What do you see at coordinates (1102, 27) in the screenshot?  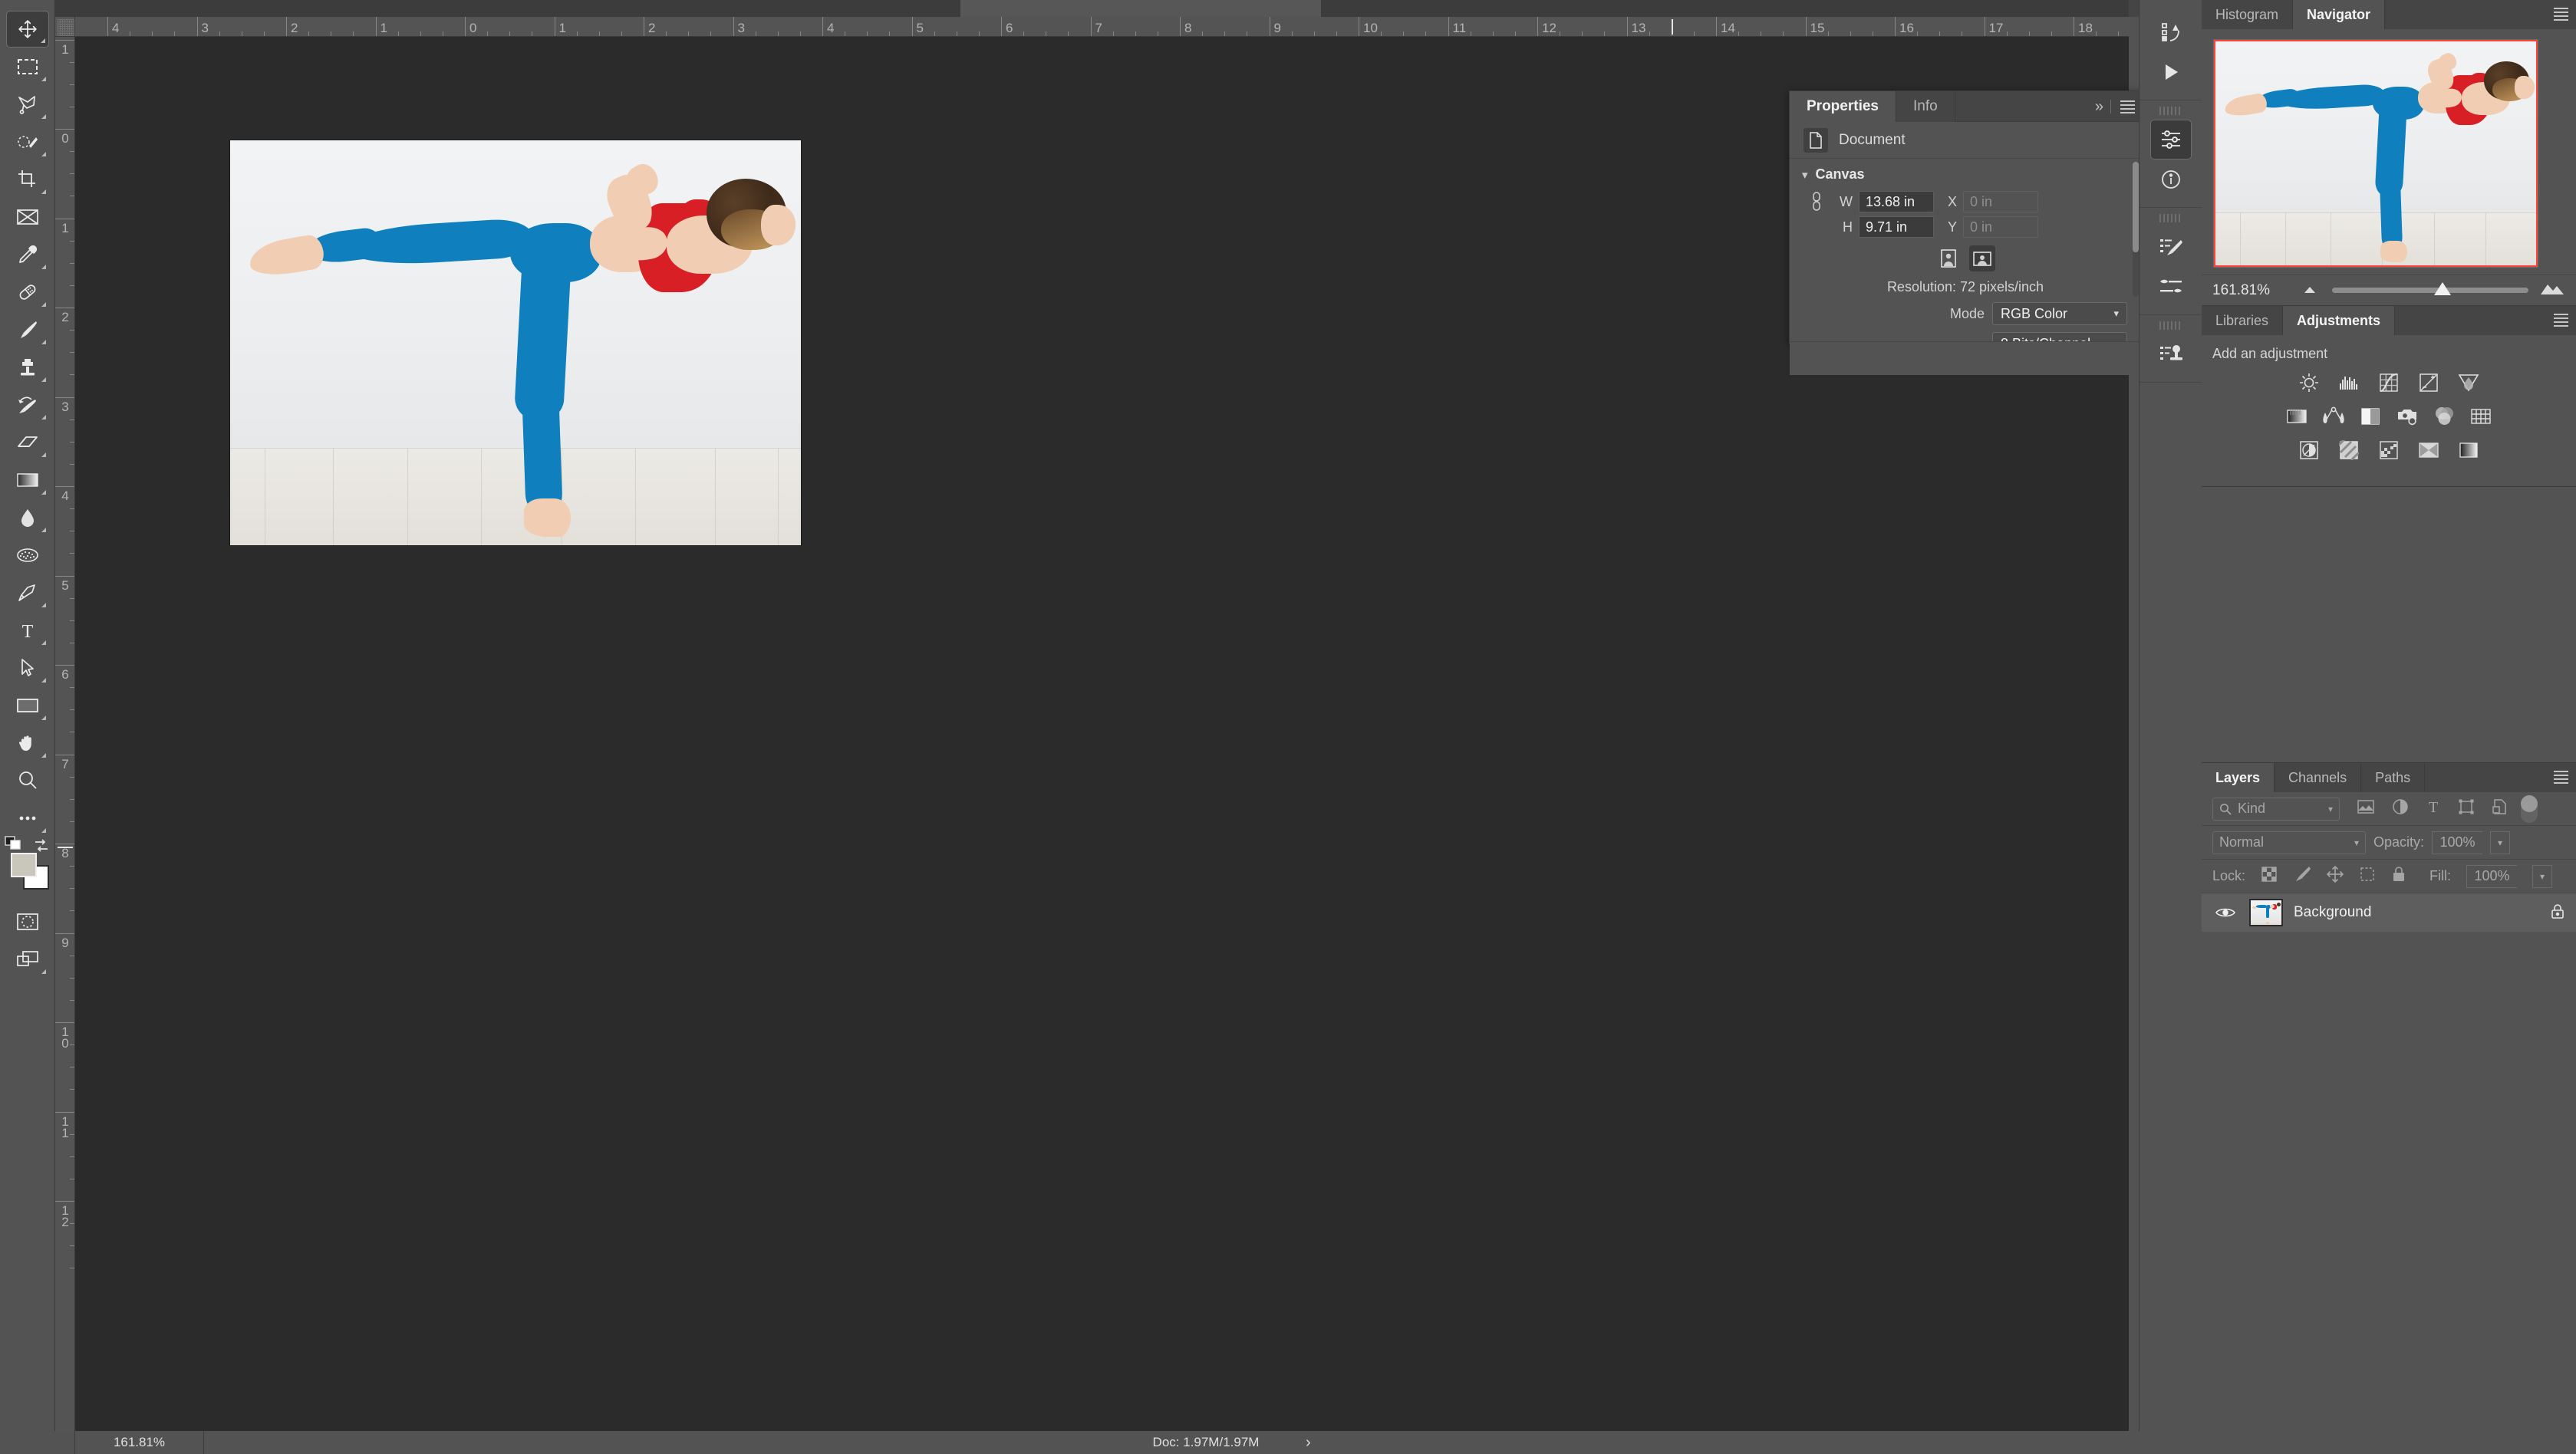 I see `horizontal-ruler: 4 3 2 1 0 1 2 3 4 5 6 7 8 9 10 11 12 13 14 15 16 17 18` at bounding box center [1102, 27].